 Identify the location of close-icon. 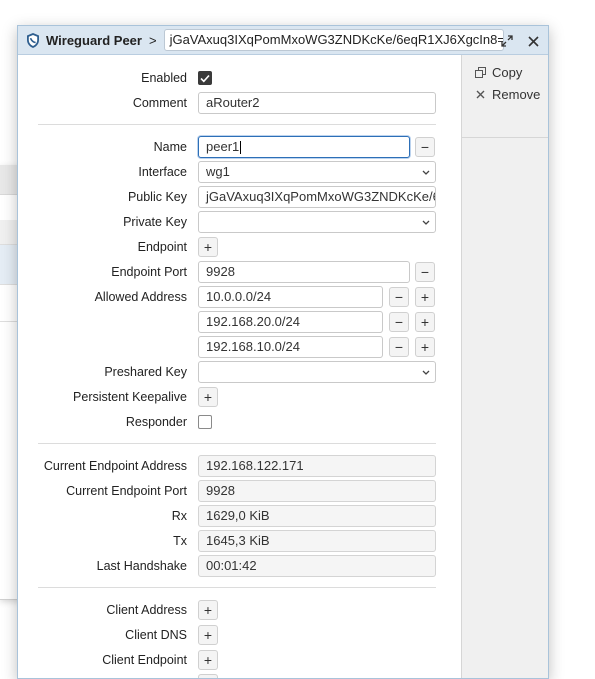
(533, 41).